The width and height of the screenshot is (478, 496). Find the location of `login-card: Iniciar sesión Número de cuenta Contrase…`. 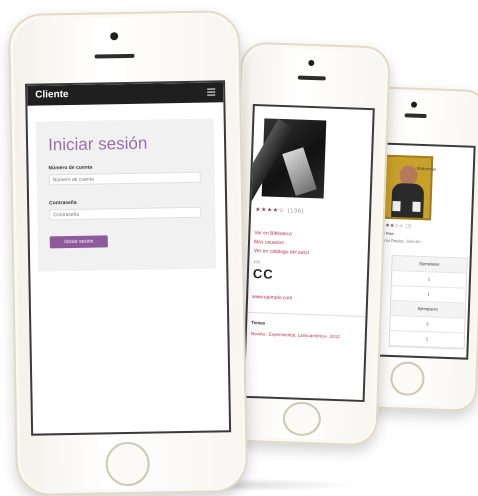

login-card: Iniciar sesión Número de cuenta Contrase… is located at coordinates (126, 195).